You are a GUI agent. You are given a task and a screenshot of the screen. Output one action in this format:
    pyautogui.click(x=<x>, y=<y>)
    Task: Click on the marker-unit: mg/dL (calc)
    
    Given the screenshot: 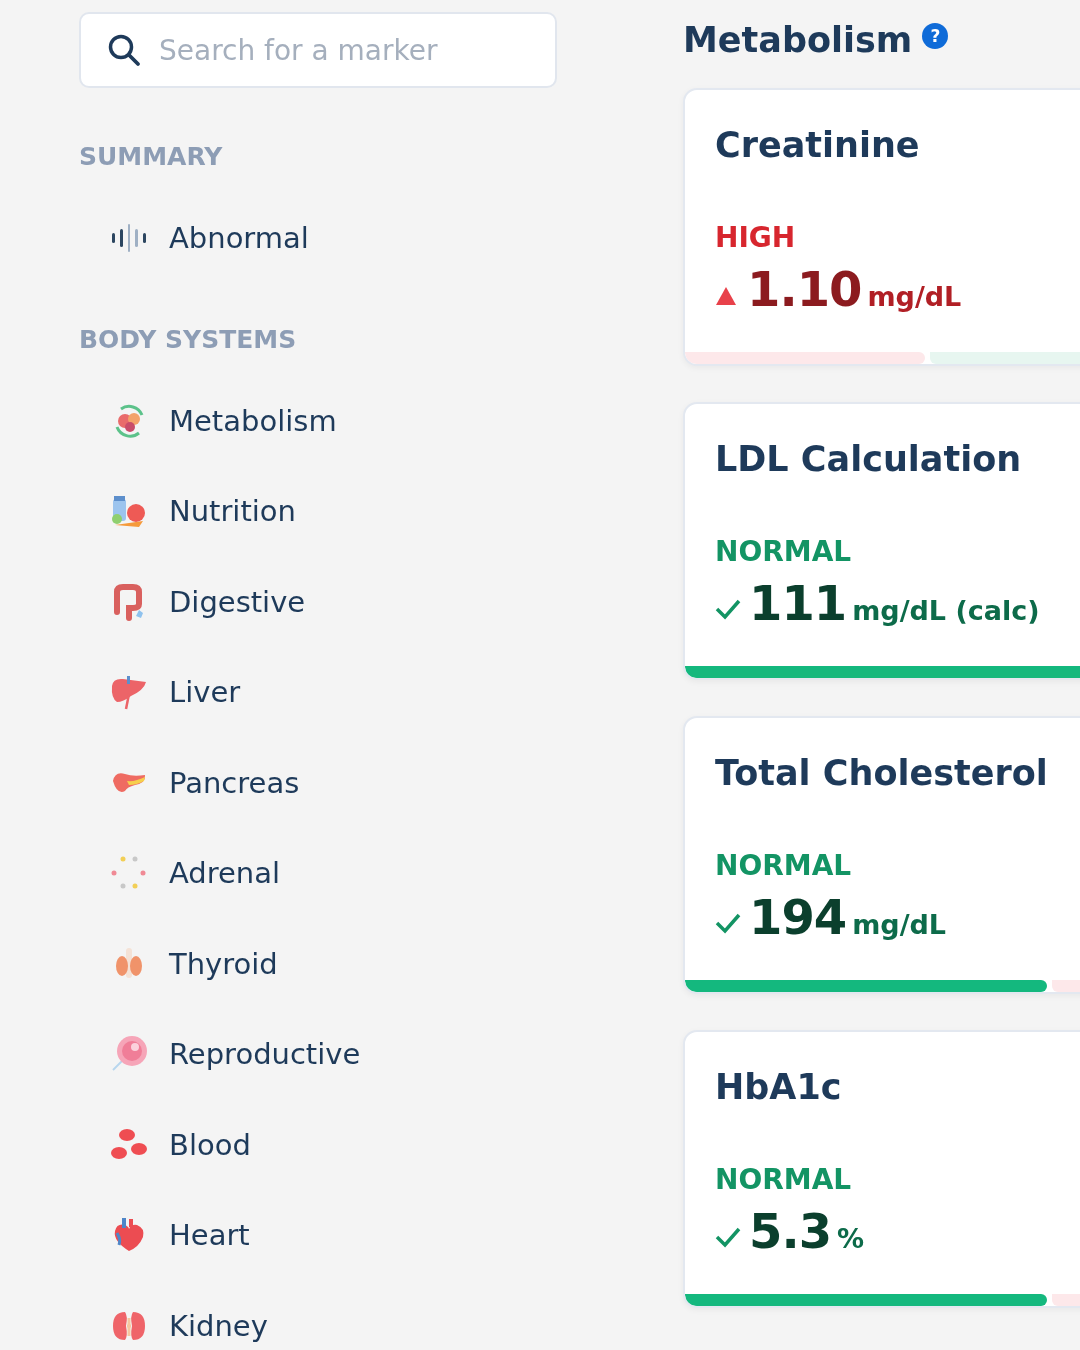 What is the action you would take?
    pyautogui.click(x=946, y=610)
    